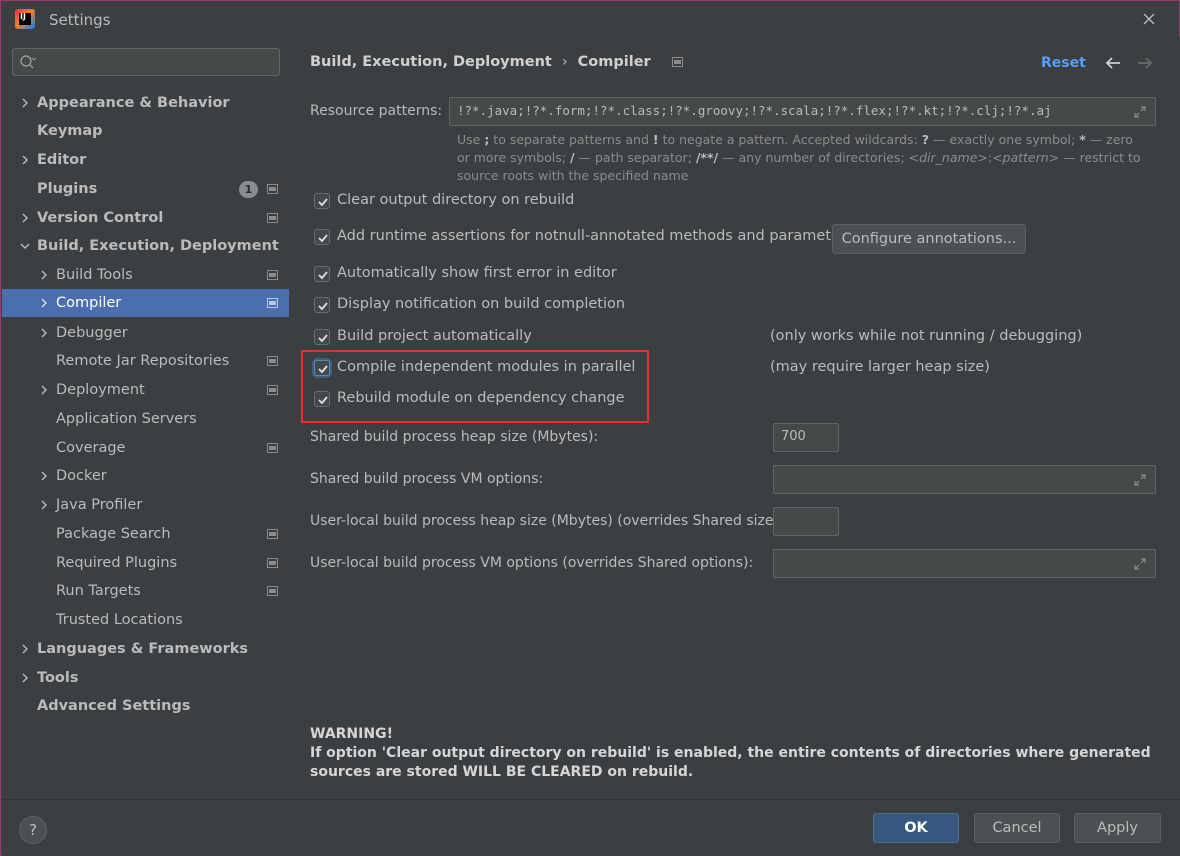 This screenshot has height=856, width=1180. I want to click on shared-heap-field: 700, so click(806, 437).